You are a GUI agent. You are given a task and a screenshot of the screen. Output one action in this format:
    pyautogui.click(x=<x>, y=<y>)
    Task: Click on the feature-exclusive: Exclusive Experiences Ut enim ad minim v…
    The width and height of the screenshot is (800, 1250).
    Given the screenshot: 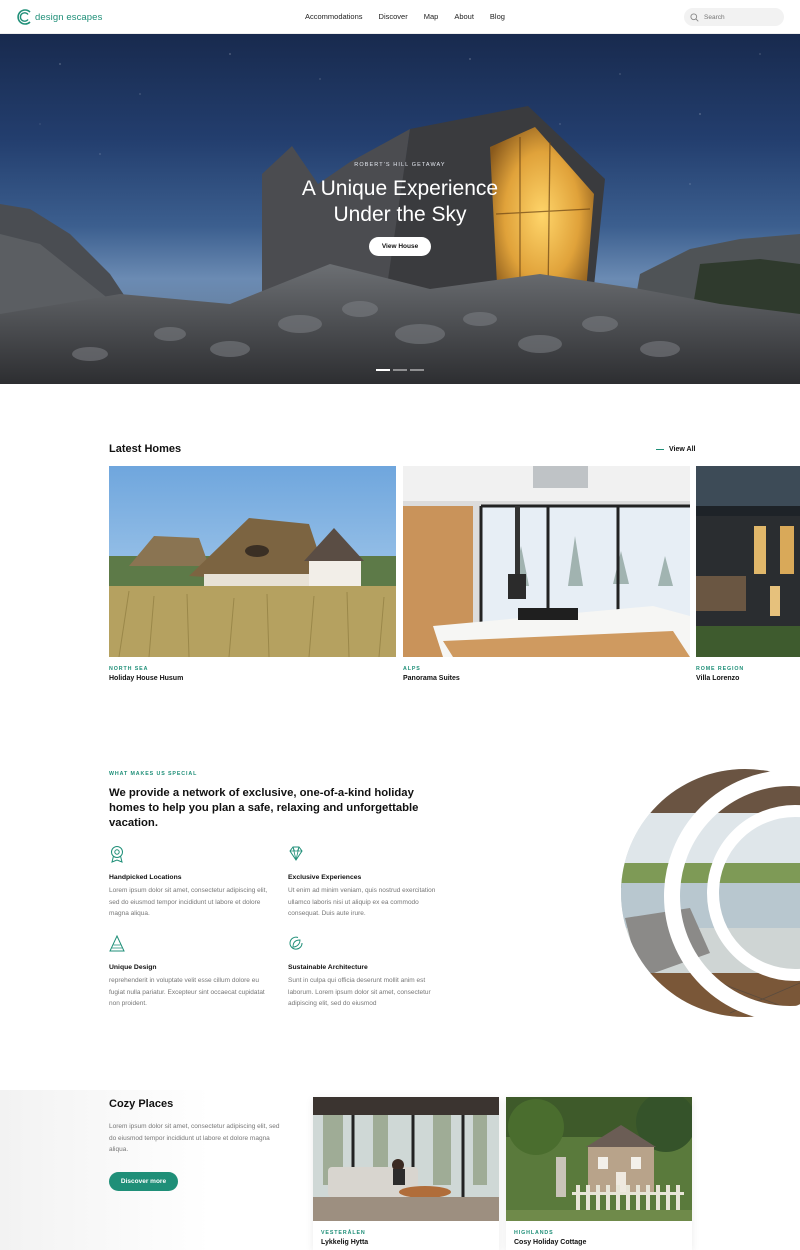 What is the action you would take?
    pyautogui.click(x=368, y=882)
    